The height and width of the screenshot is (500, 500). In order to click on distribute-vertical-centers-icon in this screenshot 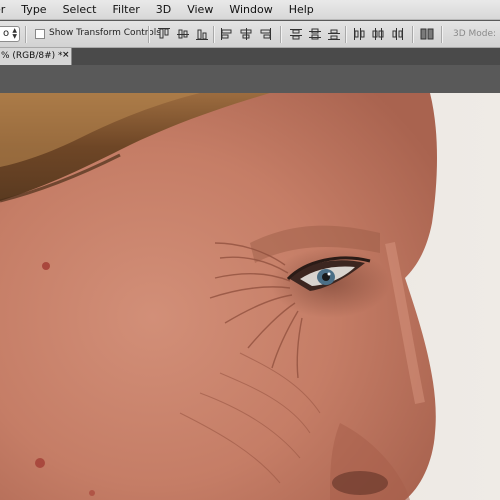, I will do `click(315, 34)`.